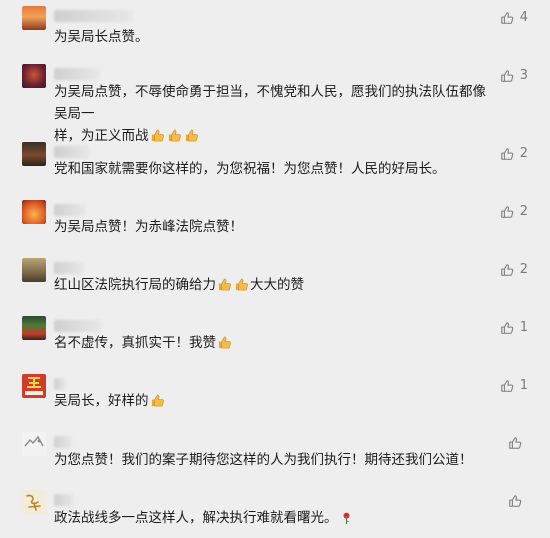 This screenshot has height=538, width=550. I want to click on comment-text: 为吴局点赞！为赤峰法院点赞！, so click(148, 227).